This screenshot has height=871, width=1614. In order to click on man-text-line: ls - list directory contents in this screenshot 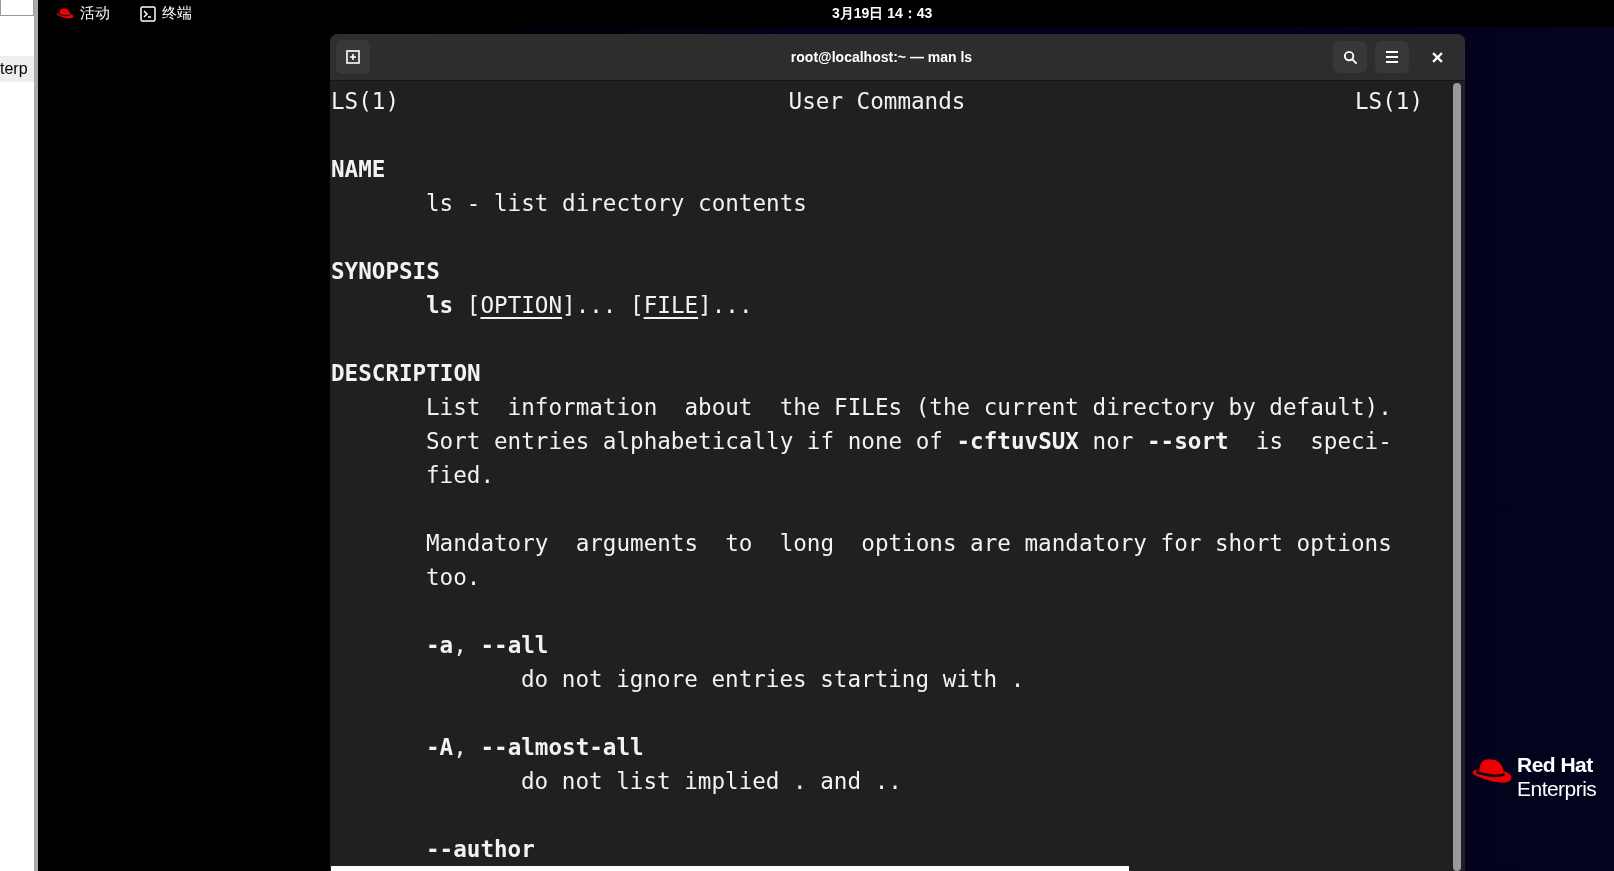, I will do `click(616, 203)`.